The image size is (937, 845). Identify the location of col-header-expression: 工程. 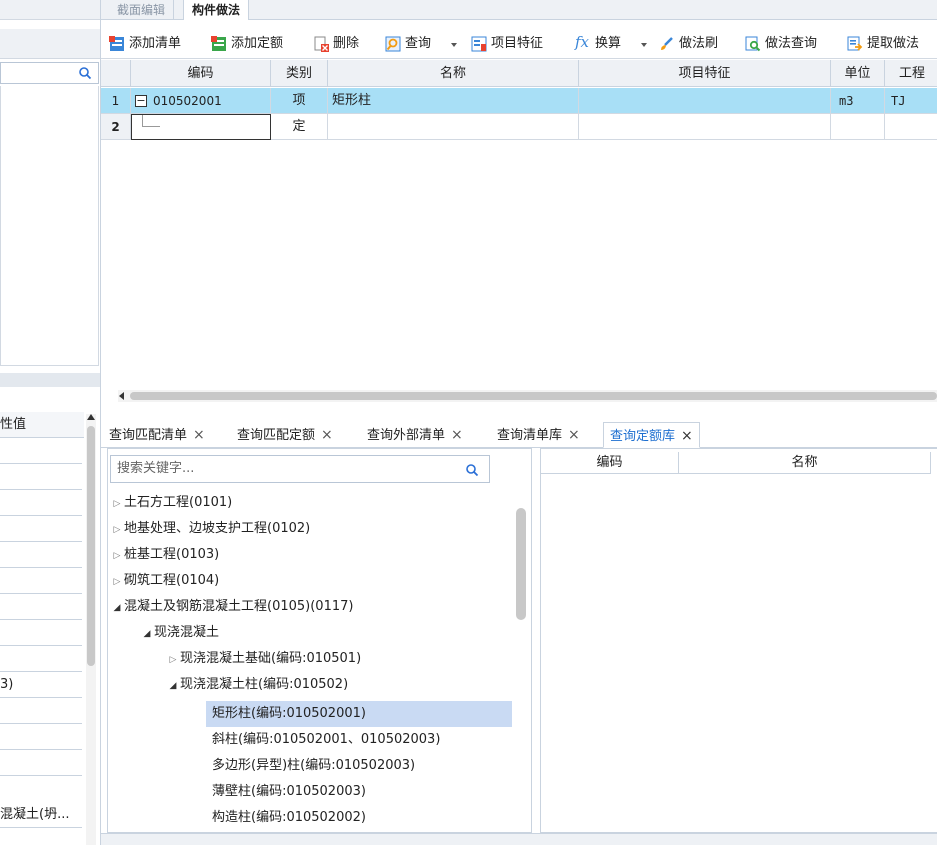
(911, 73).